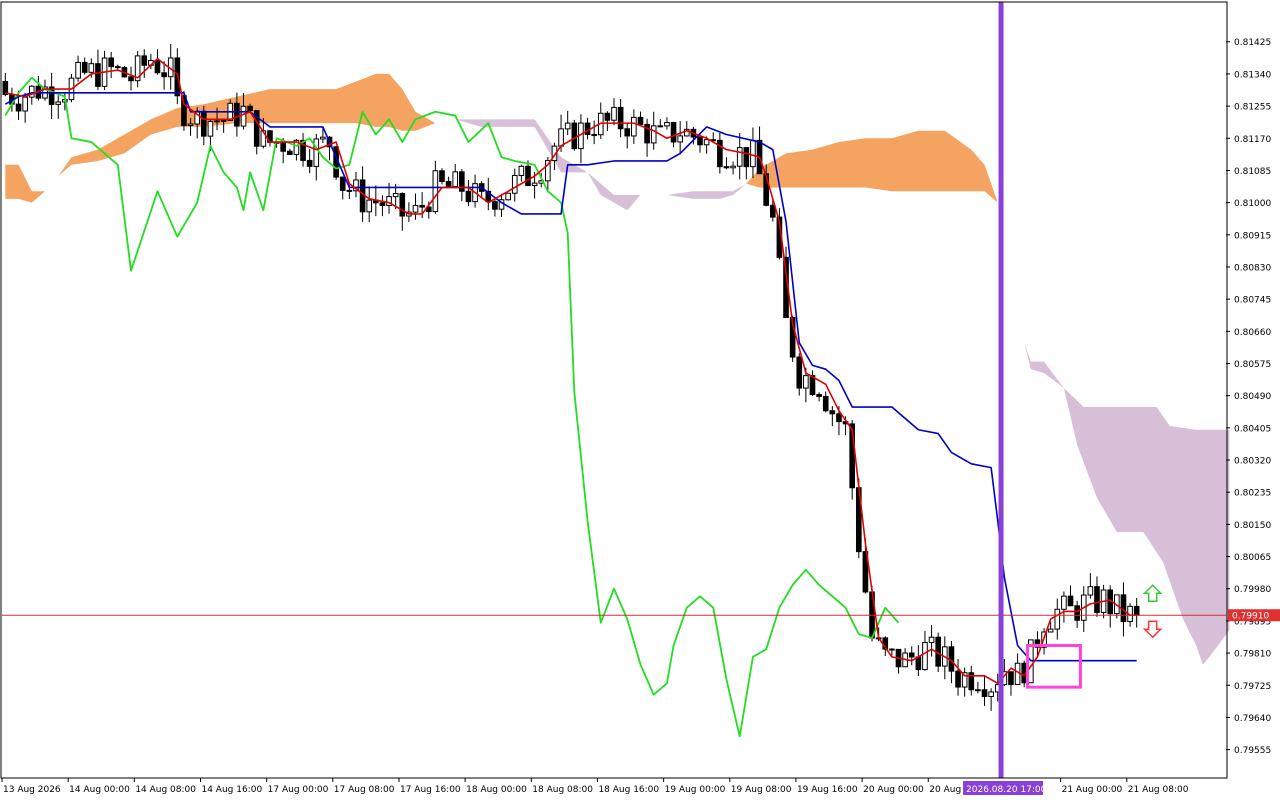 Image resolution: width=1280 pixels, height=804 pixels. I want to click on x-tick-label: 19 Aug 00:00, so click(695, 790).